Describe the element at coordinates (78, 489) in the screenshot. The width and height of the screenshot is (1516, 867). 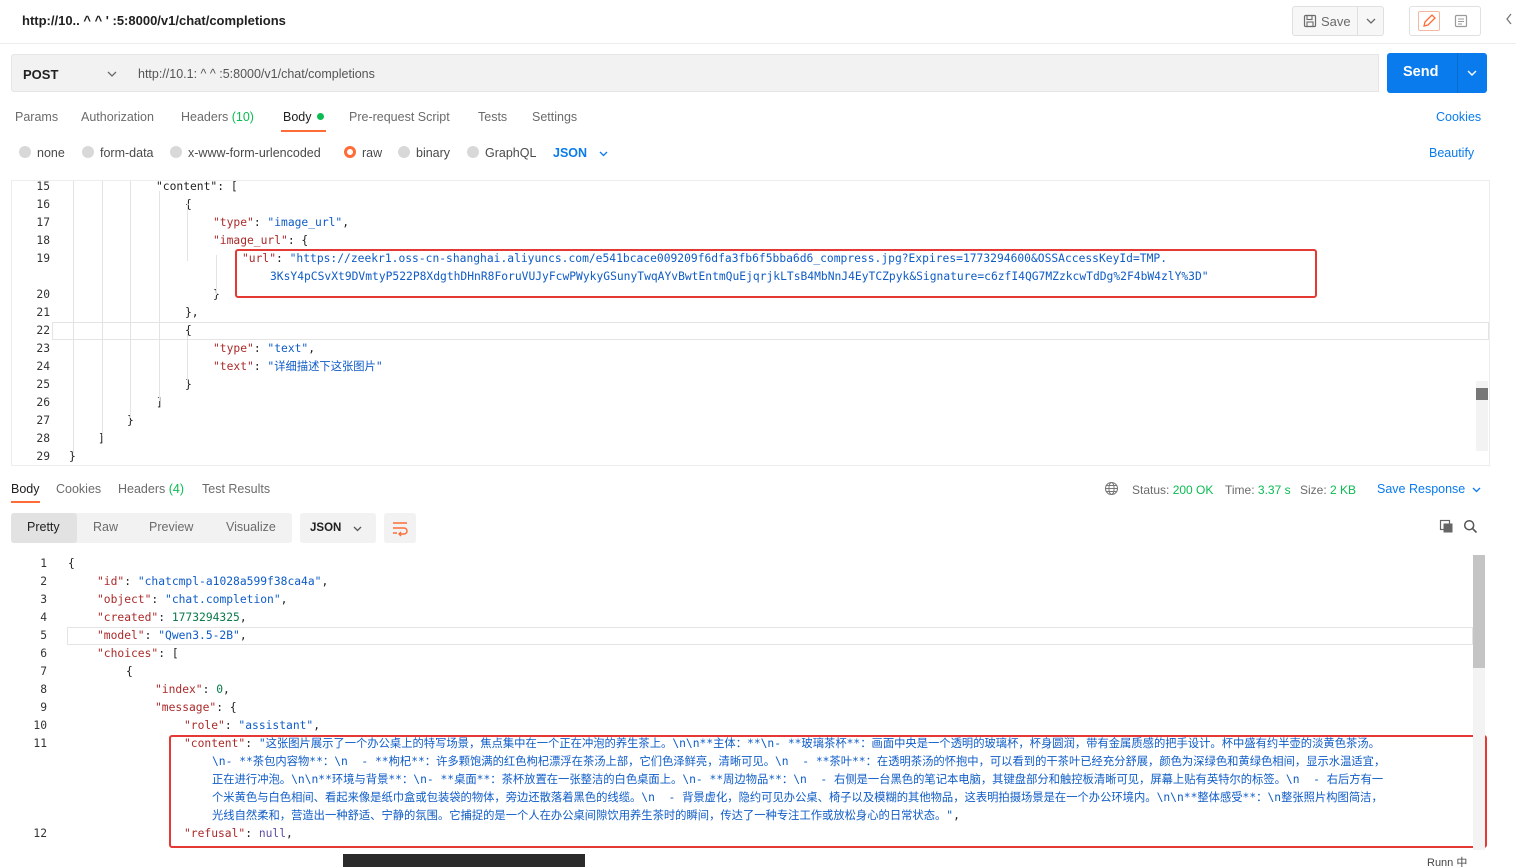
I see `response-tab-cookies: Cookies` at that location.